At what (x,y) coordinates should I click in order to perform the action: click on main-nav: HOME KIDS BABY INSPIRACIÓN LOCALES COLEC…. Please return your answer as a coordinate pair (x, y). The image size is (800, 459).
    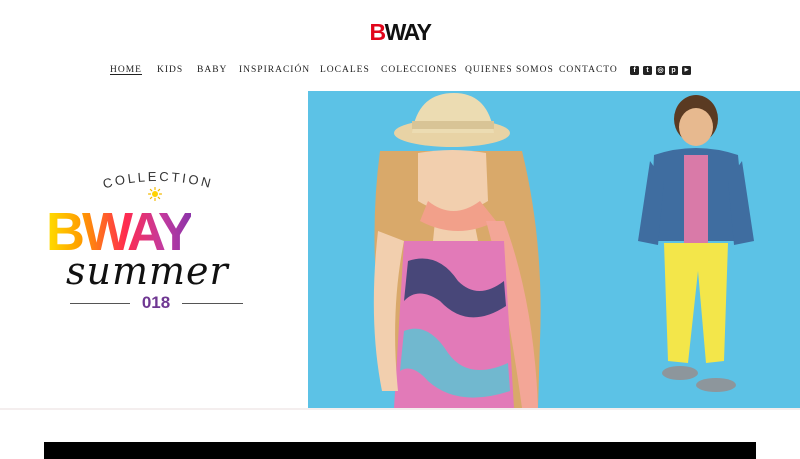
    Looking at the image, I should click on (400, 71).